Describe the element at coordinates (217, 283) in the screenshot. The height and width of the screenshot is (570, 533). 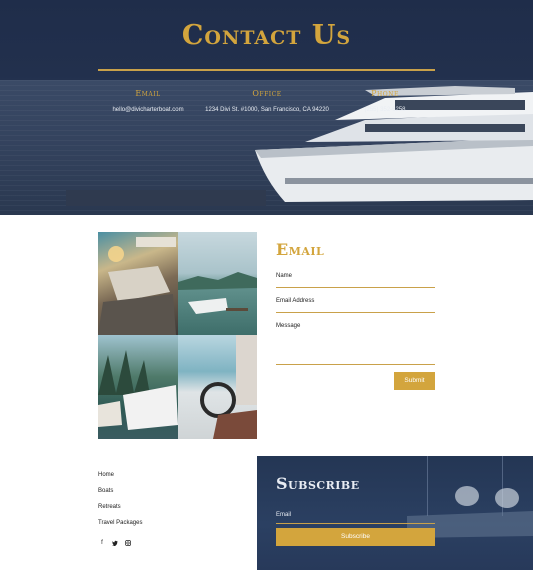
I see `gallery-photo-boat-lake` at that location.